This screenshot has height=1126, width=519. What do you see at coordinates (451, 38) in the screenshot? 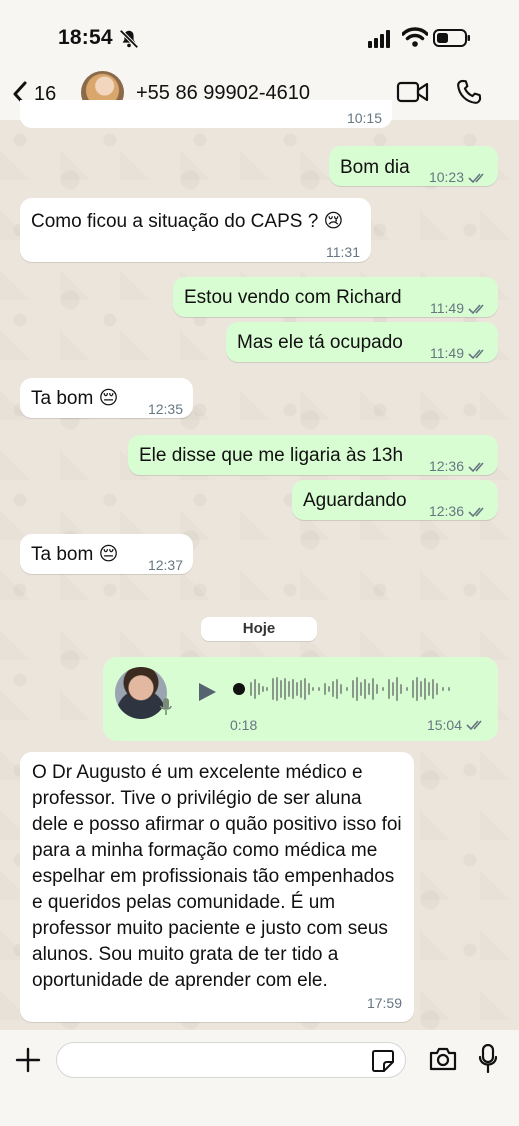
I see `battery-icon` at bounding box center [451, 38].